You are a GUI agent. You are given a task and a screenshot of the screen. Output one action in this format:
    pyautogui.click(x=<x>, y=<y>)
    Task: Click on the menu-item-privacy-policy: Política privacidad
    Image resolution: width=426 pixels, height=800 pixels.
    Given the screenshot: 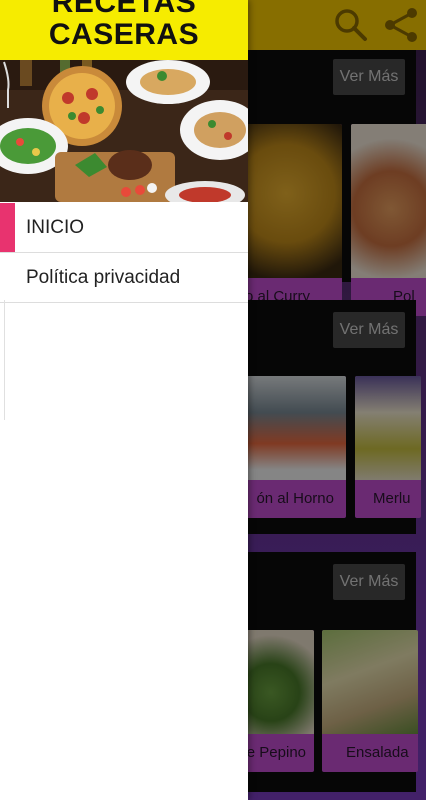 What is the action you would take?
    pyautogui.click(x=124, y=278)
    